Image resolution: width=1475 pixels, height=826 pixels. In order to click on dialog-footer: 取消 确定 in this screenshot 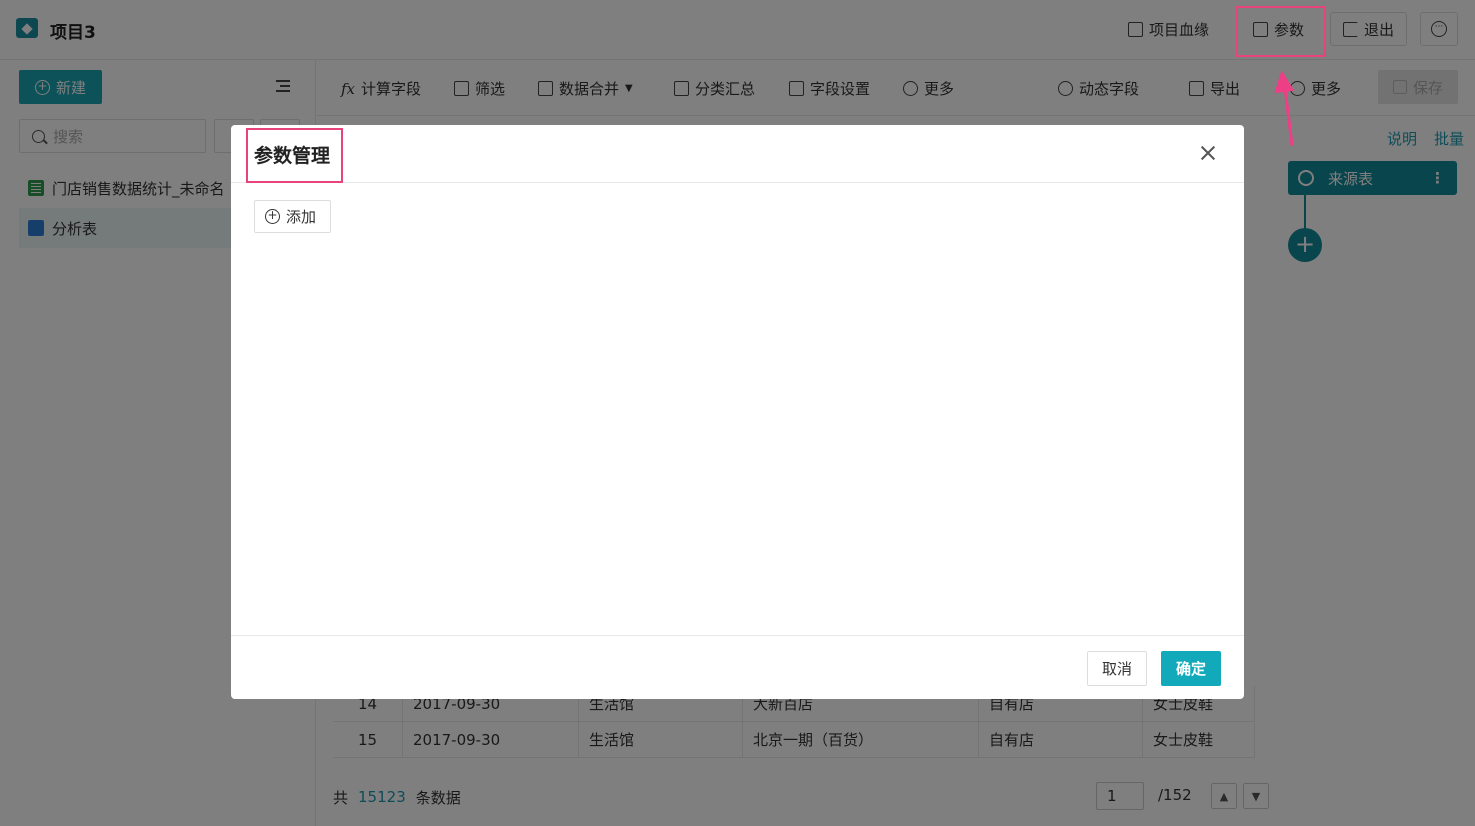, I will do `click(737, 667)`.